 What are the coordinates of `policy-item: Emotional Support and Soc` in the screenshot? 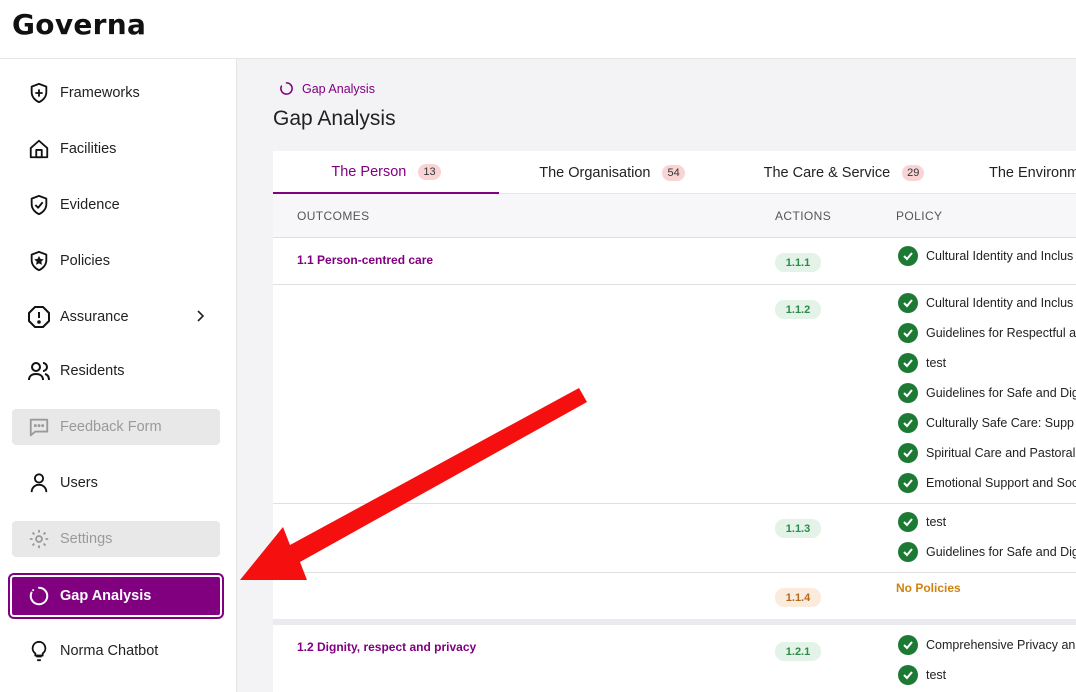 It's located at (987, 483).